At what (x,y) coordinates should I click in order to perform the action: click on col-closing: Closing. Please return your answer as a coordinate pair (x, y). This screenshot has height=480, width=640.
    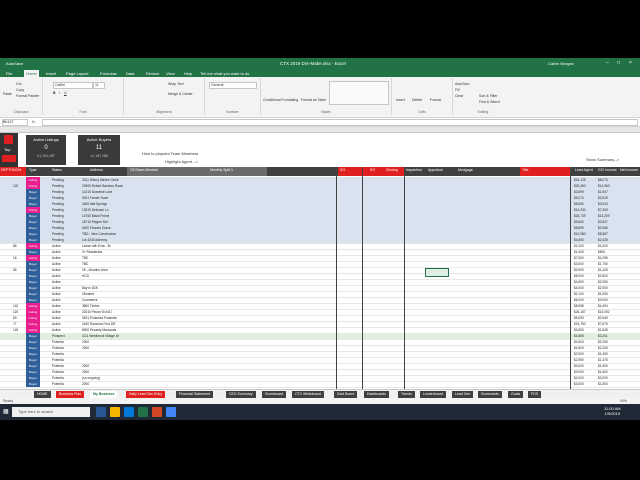
    Looking at the image, I should click on (392, 170).